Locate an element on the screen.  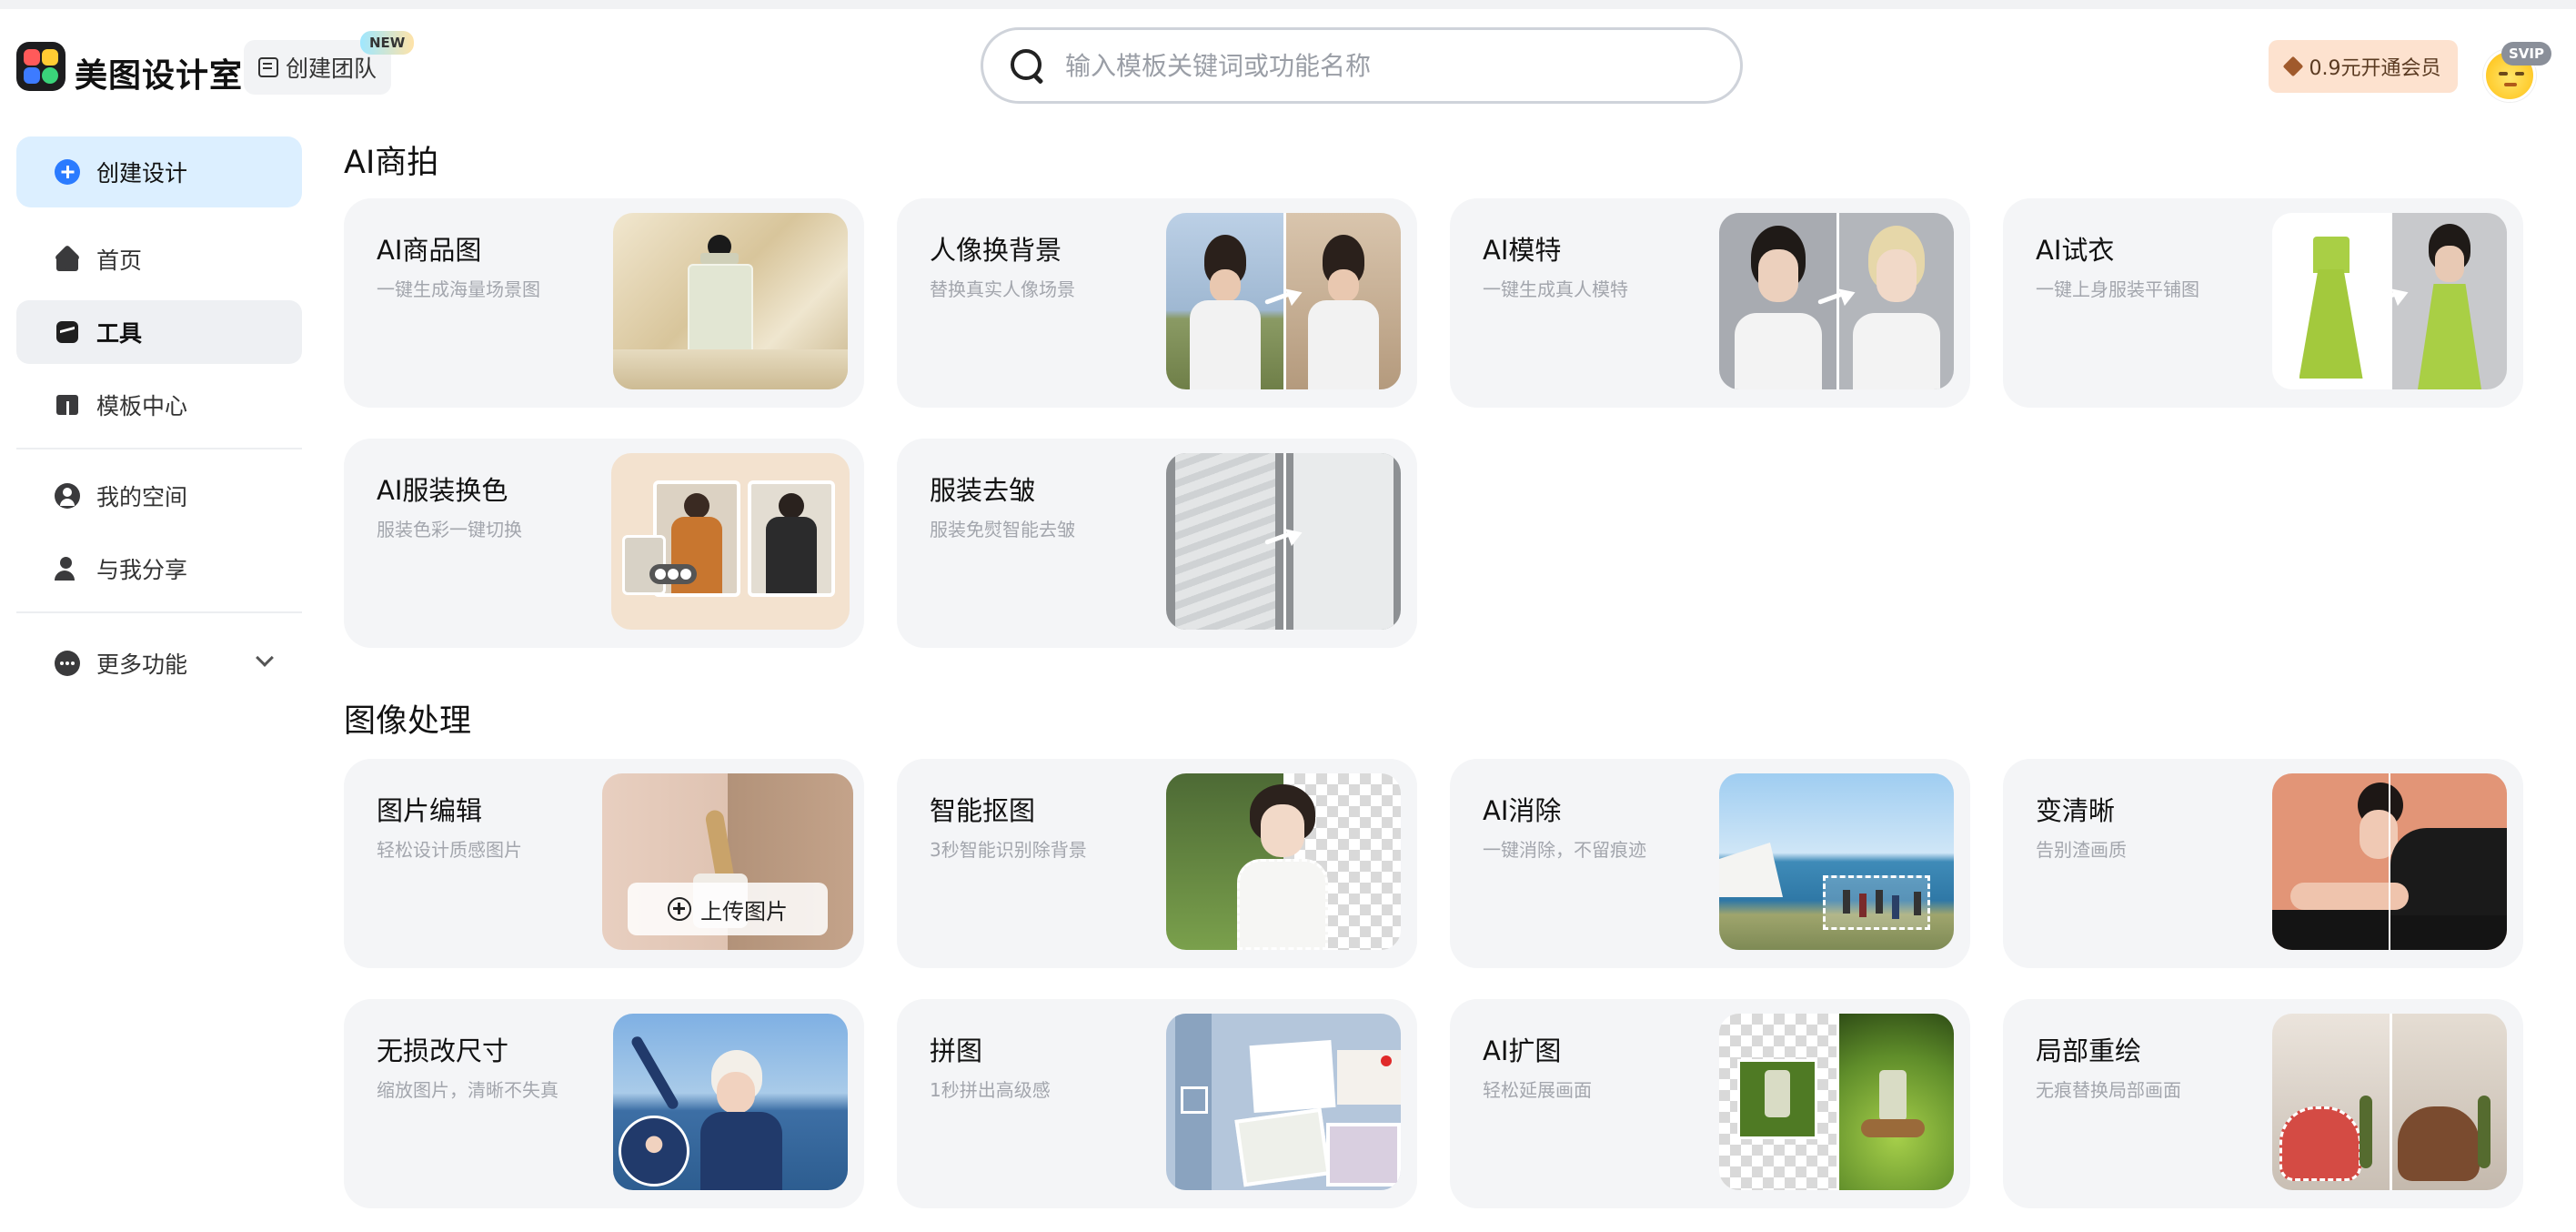
tool-card-lossless-resize: 无损改尺寸 缩放图片，清晰不失真 is located at coordinates (604, 1103).